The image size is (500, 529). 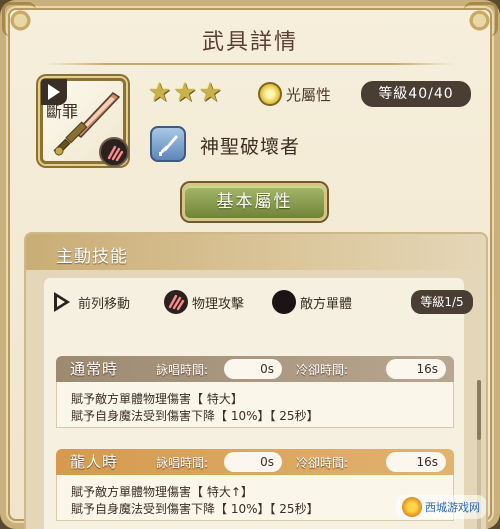 What do you see at coordinates (92, 257) in the screenshot?
I see `skill-section-label: 主動技能` at bounding box center [92, 257].